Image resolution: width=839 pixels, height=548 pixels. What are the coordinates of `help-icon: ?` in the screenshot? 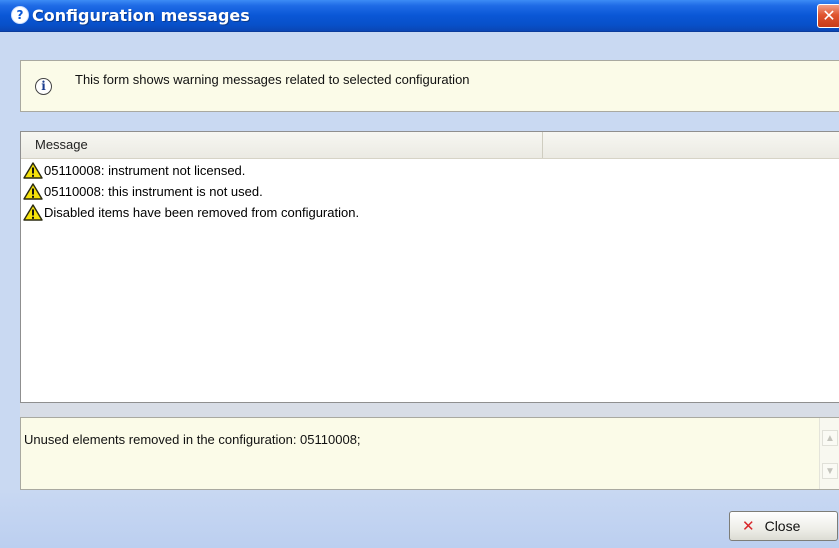 It's located at (20, 15).